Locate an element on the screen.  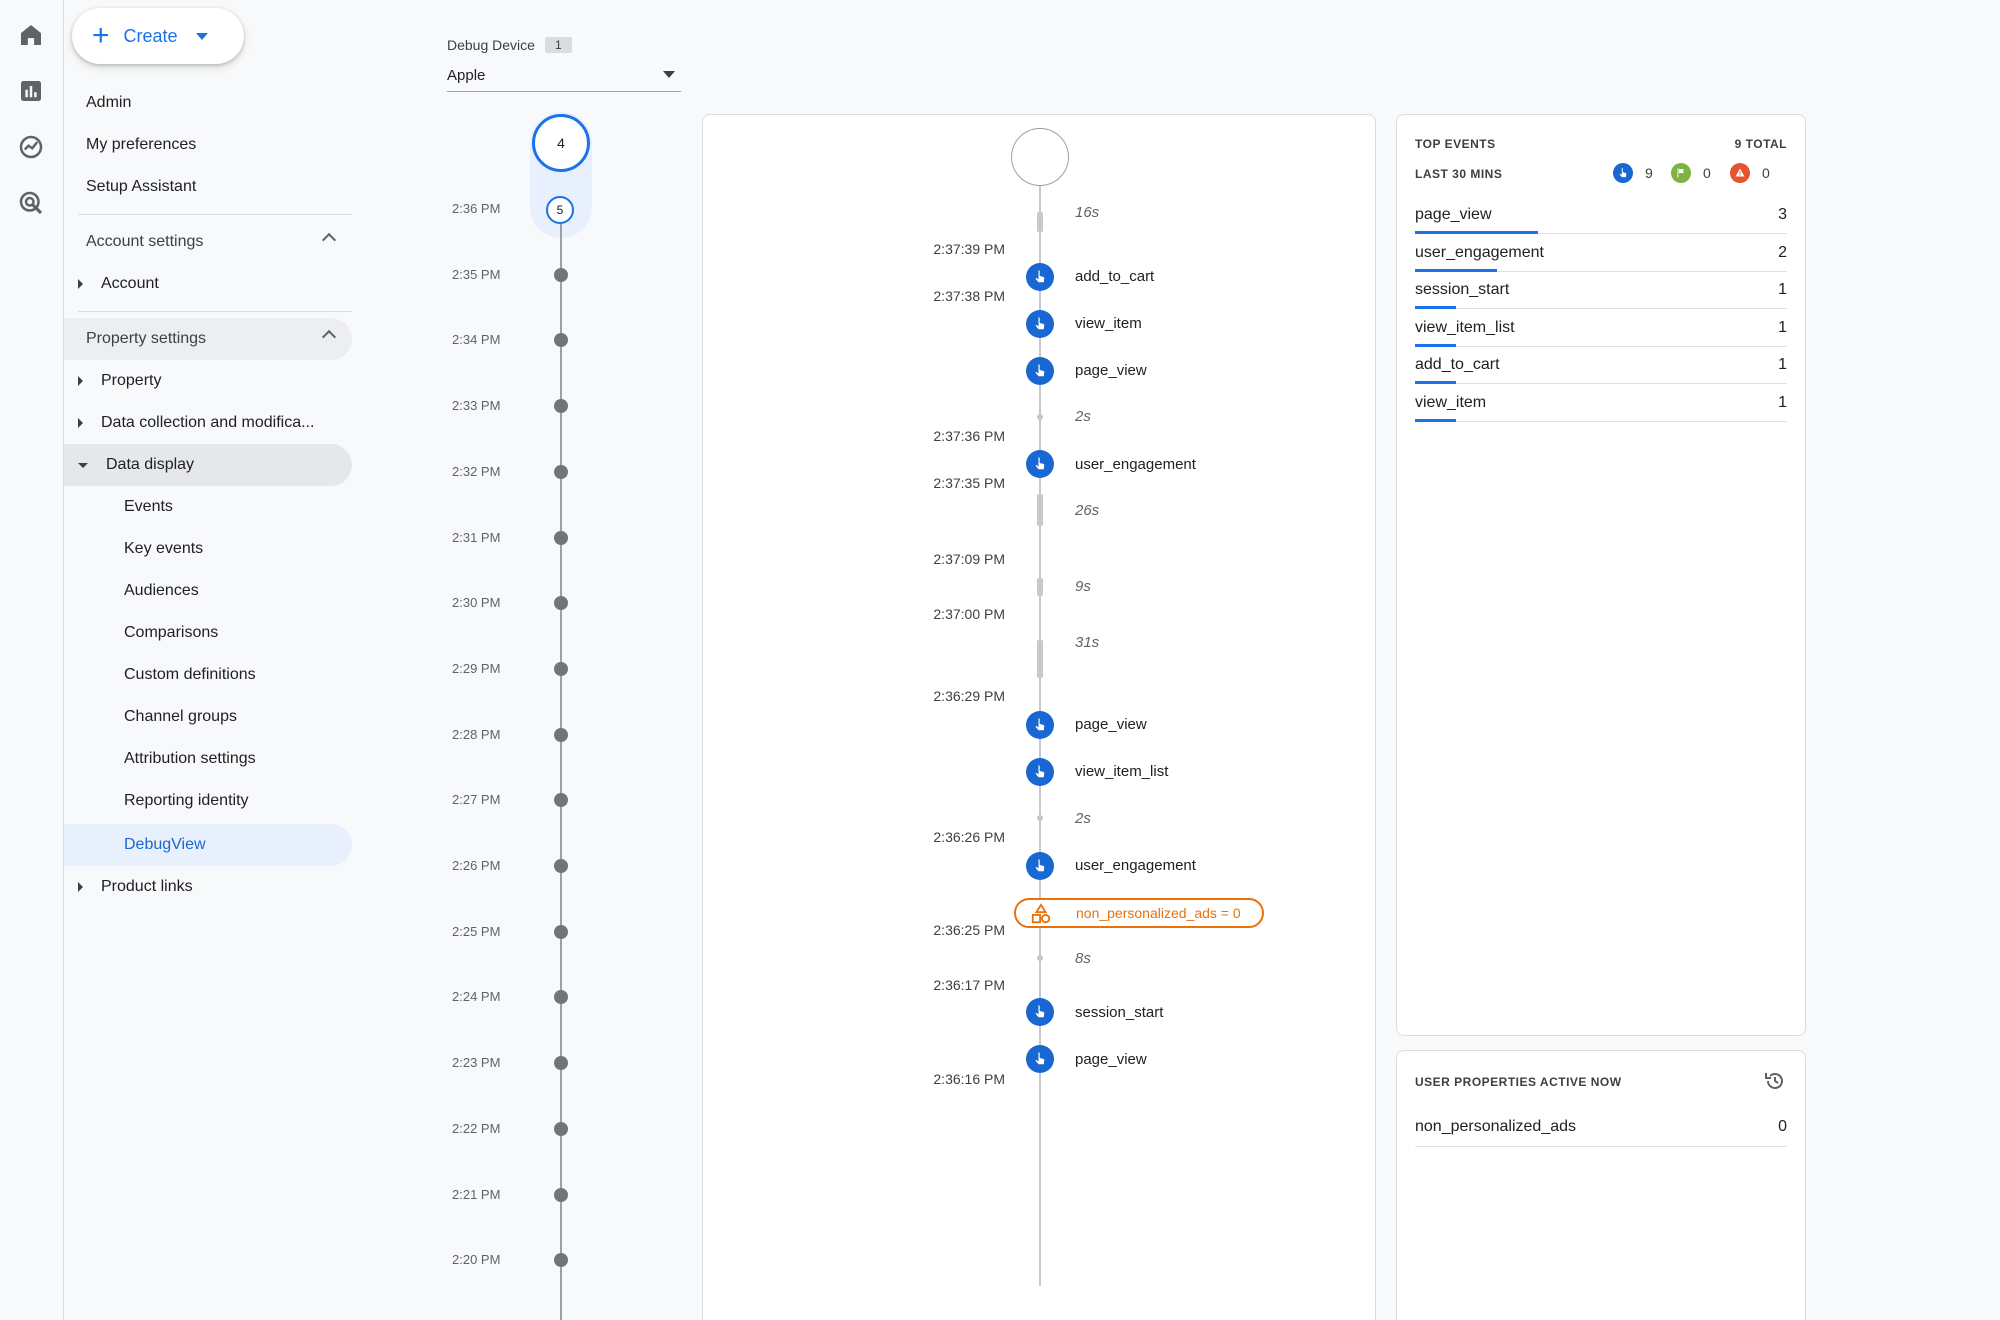
event-count-badge: 9 is located at coordinates (1633, 173).